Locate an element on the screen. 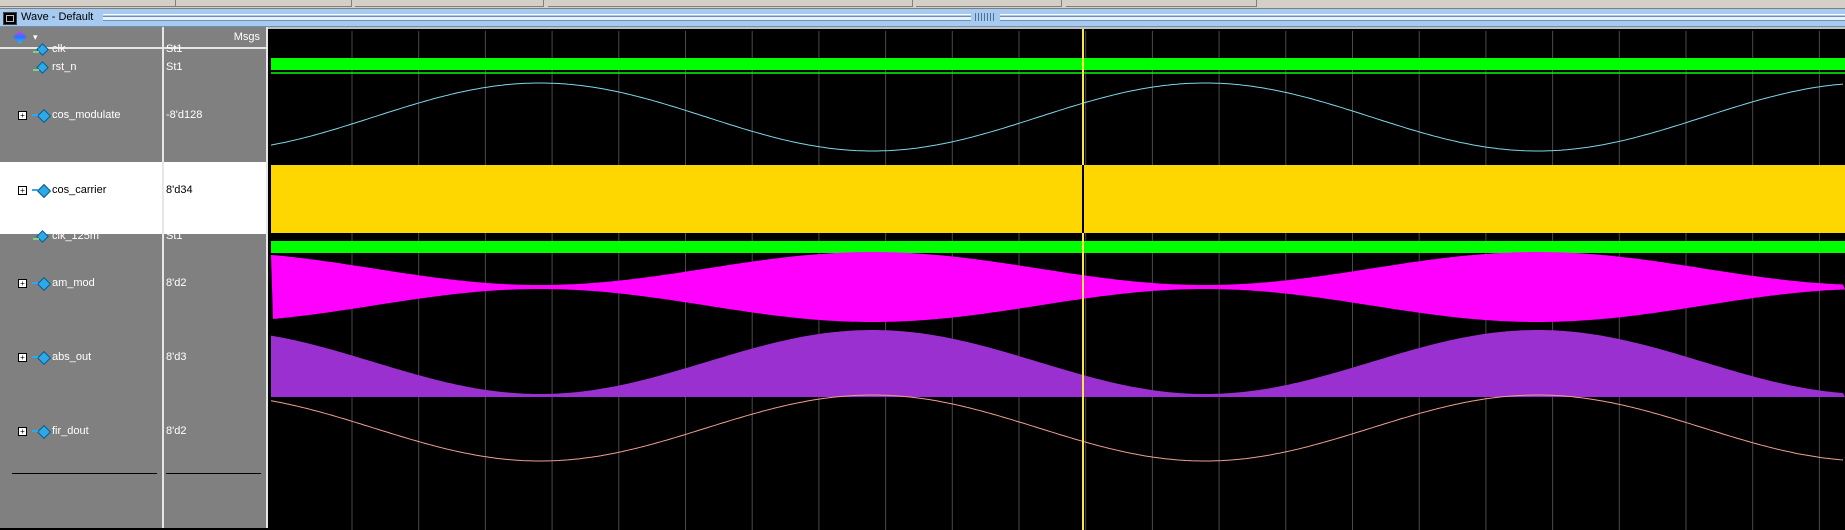  signal-name: cos_carrier is located at coordinates (79, 190).